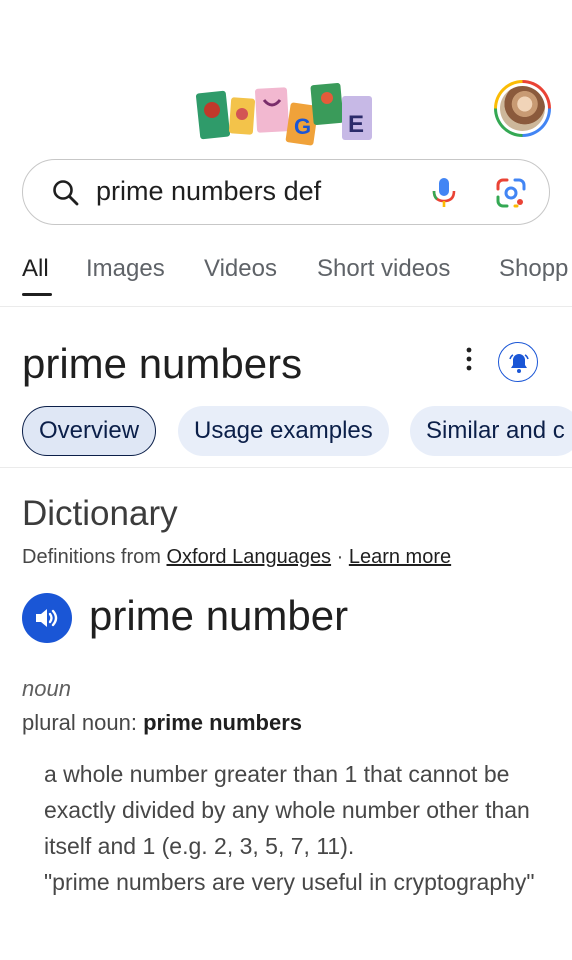 The image size is (572, 960). What do you see at coordinates (35, 269) in the screenshot?
I see `tab-all: All` at bounding box center [35, 269].